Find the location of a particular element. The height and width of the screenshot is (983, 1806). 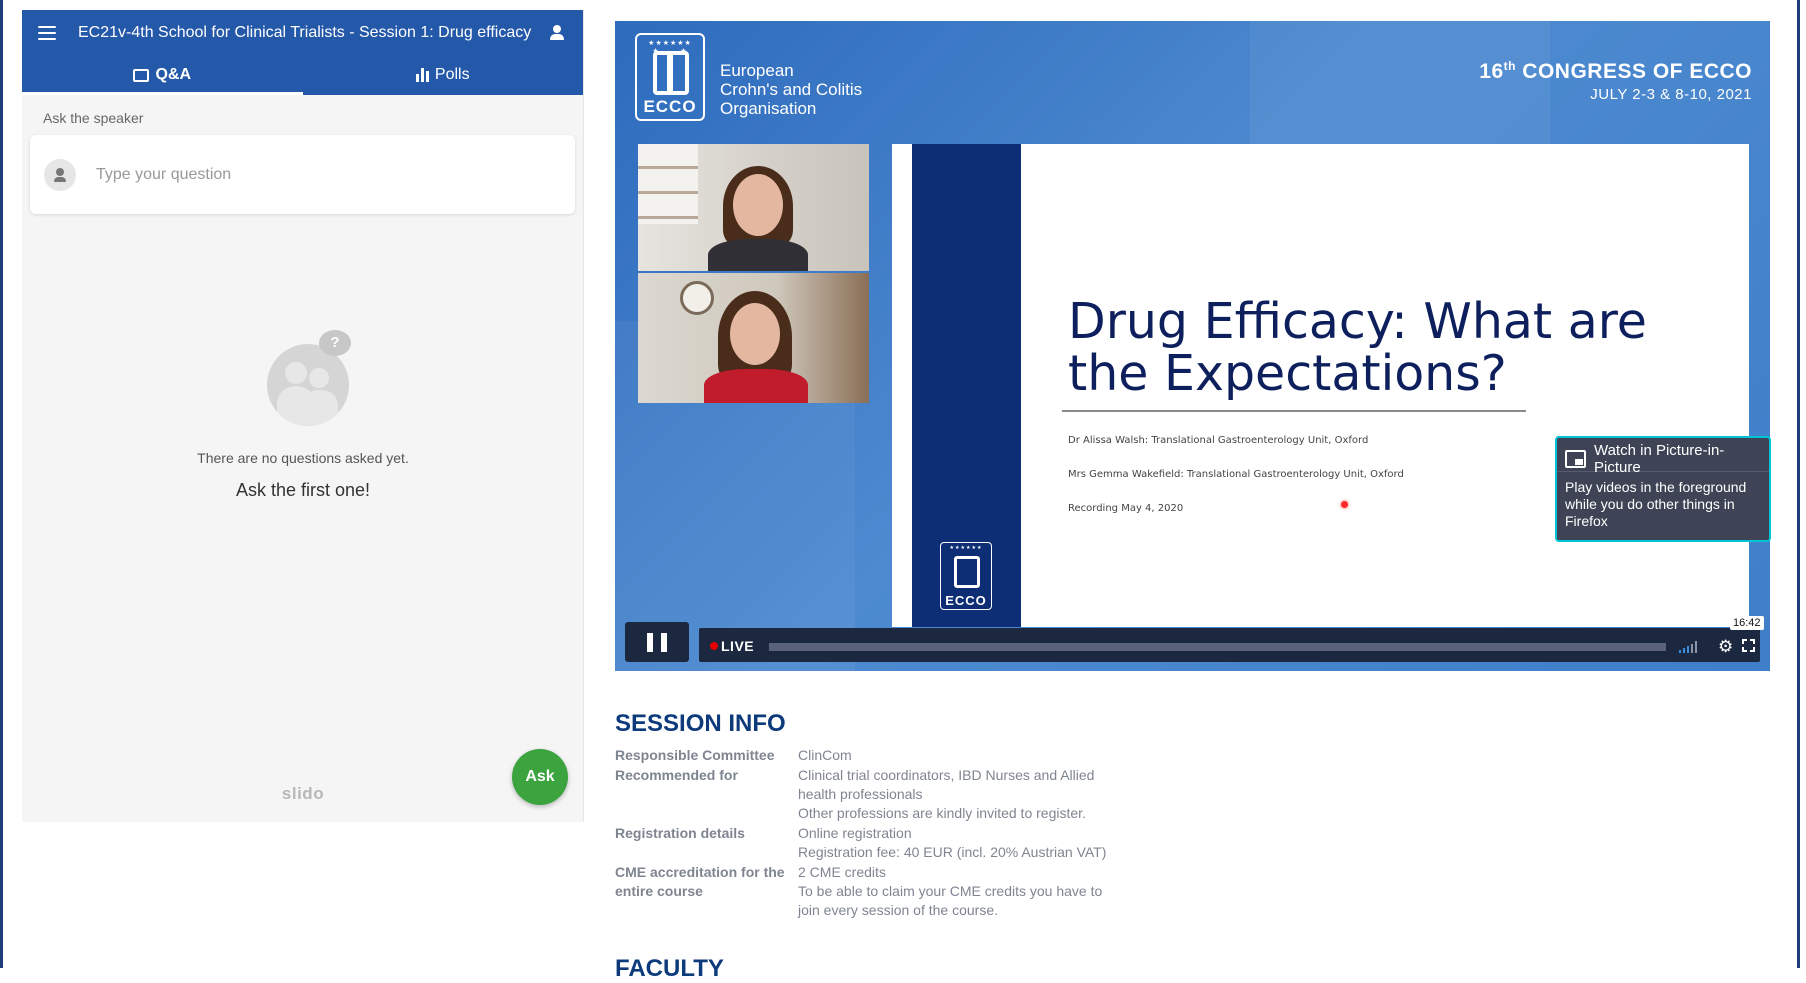

settings-gear-icon: ⚙ is located at coordinates (1725, 647).